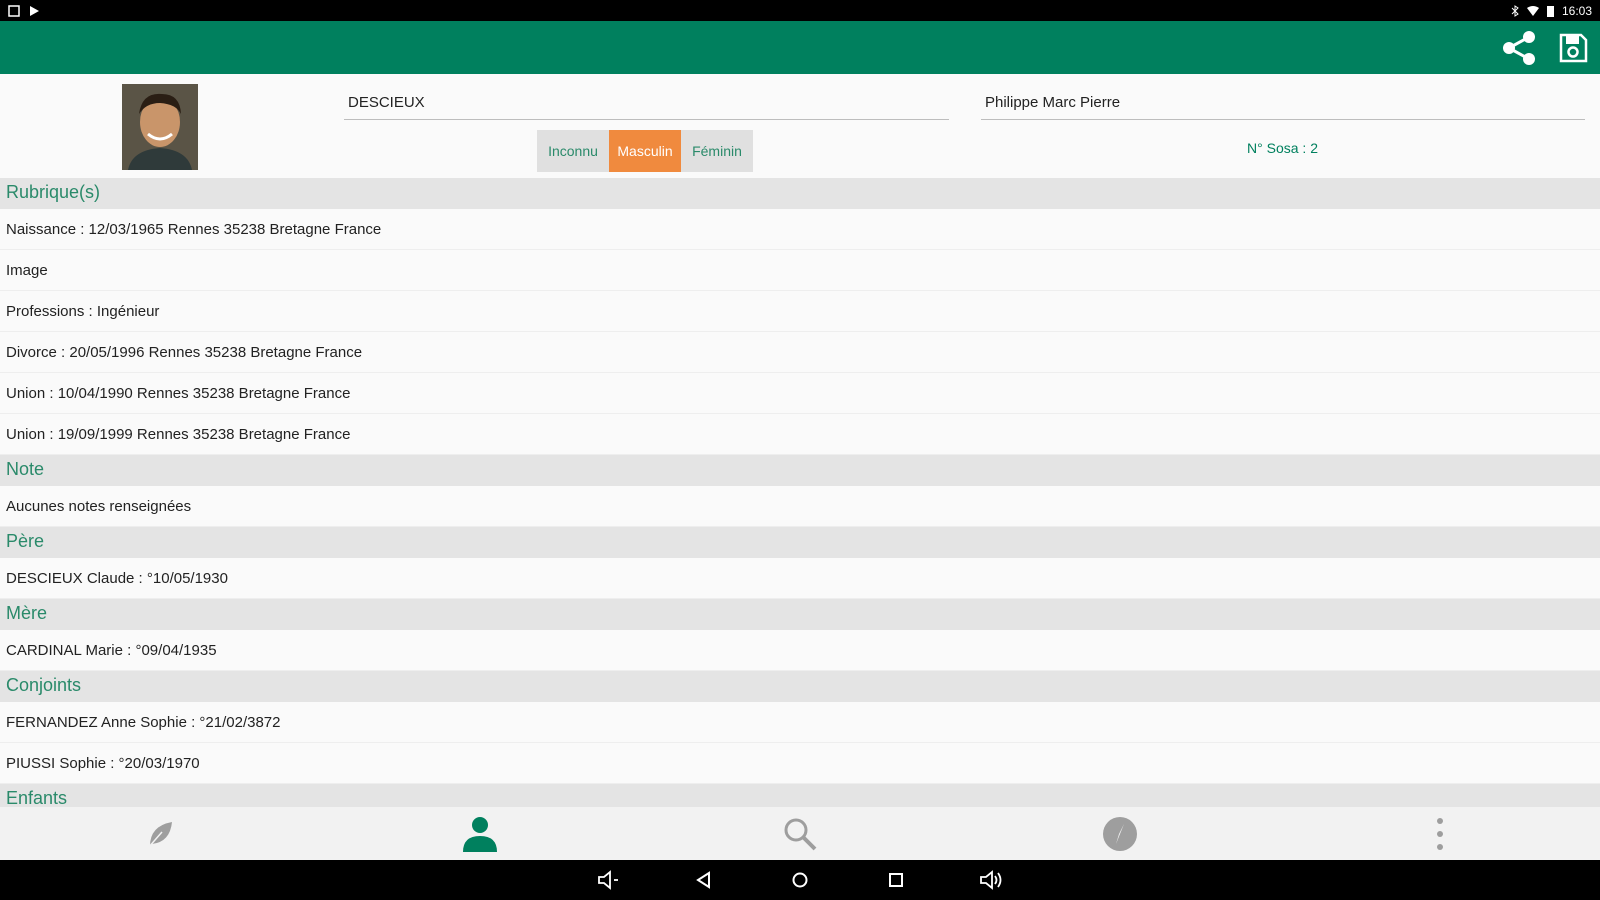  What do you see at coordinates (800, 270) in the screenshot?
I see `list-item: Image` at bounding box center [800, 270].